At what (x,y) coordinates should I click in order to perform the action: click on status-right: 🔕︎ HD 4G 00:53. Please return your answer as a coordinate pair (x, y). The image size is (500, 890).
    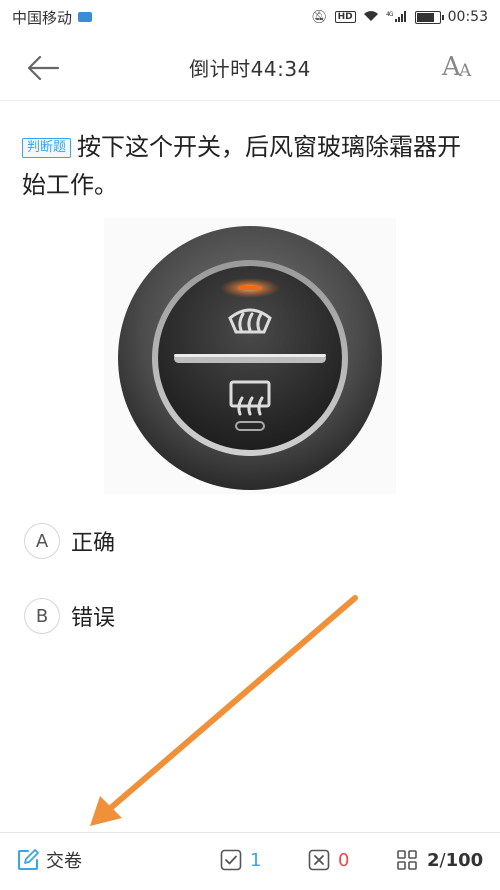
    Looking at the image, I should click on (399, 17).